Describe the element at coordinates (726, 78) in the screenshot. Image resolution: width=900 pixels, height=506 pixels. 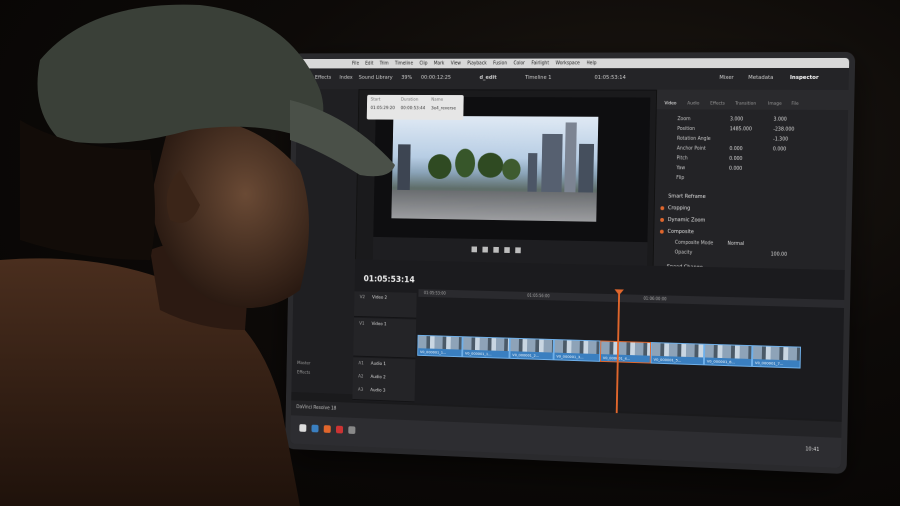
I see `mixer-button: Mixer` at that location.